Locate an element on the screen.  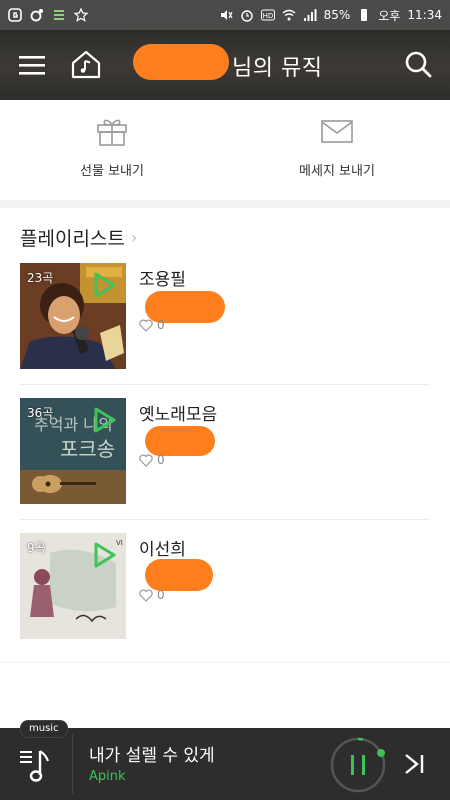
now-playing-title: 내가 설렐 수 있게 is located at coordinates (152, 753).